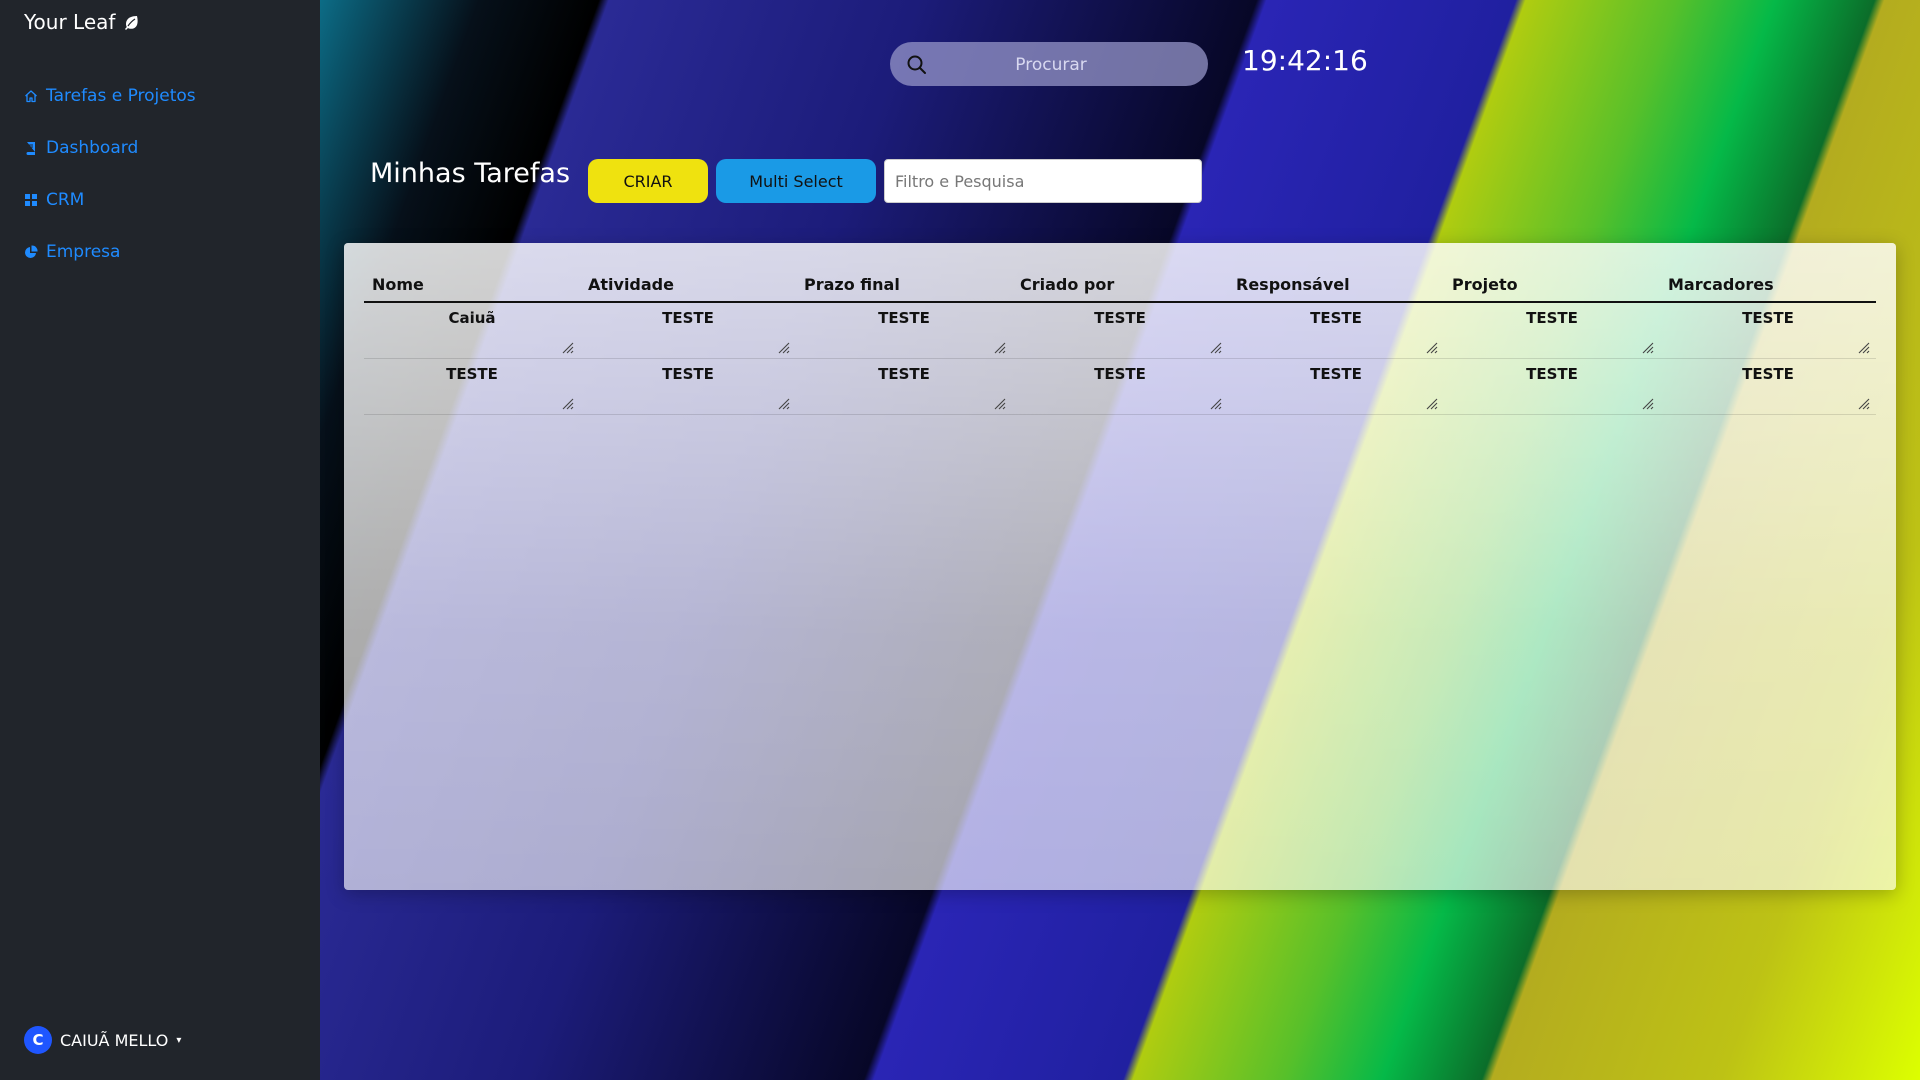 Image resolution: width=1920 pixels, height=1080 pixels. I want to click on nav-item-tarefas-e-projetos: Tarefas e Projetos, so click(110, 96).